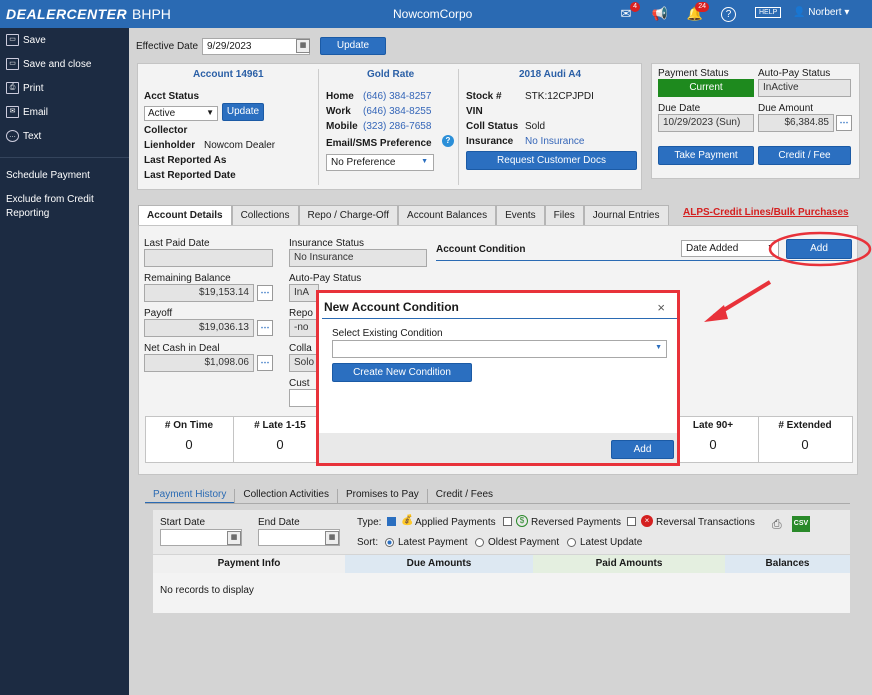  I want to click on customer-label: Cust, so click(299, 383).